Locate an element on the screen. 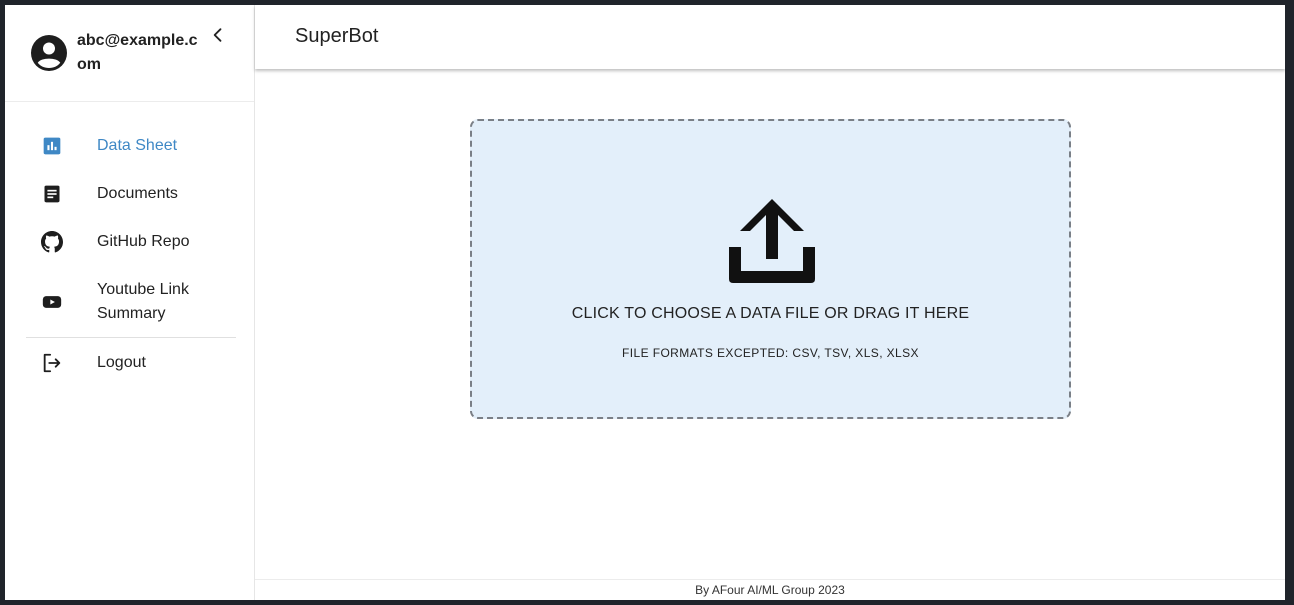 The width and height of the screenshot is (1294, 605). sidebar-item-label: GitHub Repo is located at coordinates (143, 241).